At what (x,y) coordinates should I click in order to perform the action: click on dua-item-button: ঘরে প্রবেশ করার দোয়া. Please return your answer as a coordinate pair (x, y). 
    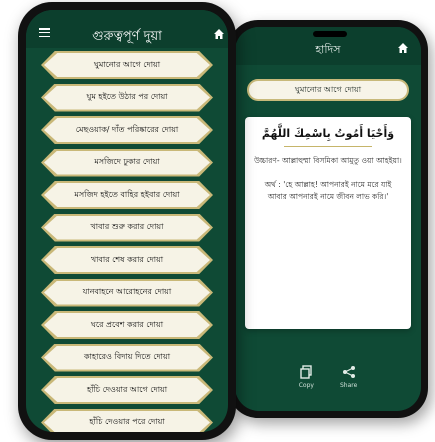
    Looking at the image, I should click on (127, 325).